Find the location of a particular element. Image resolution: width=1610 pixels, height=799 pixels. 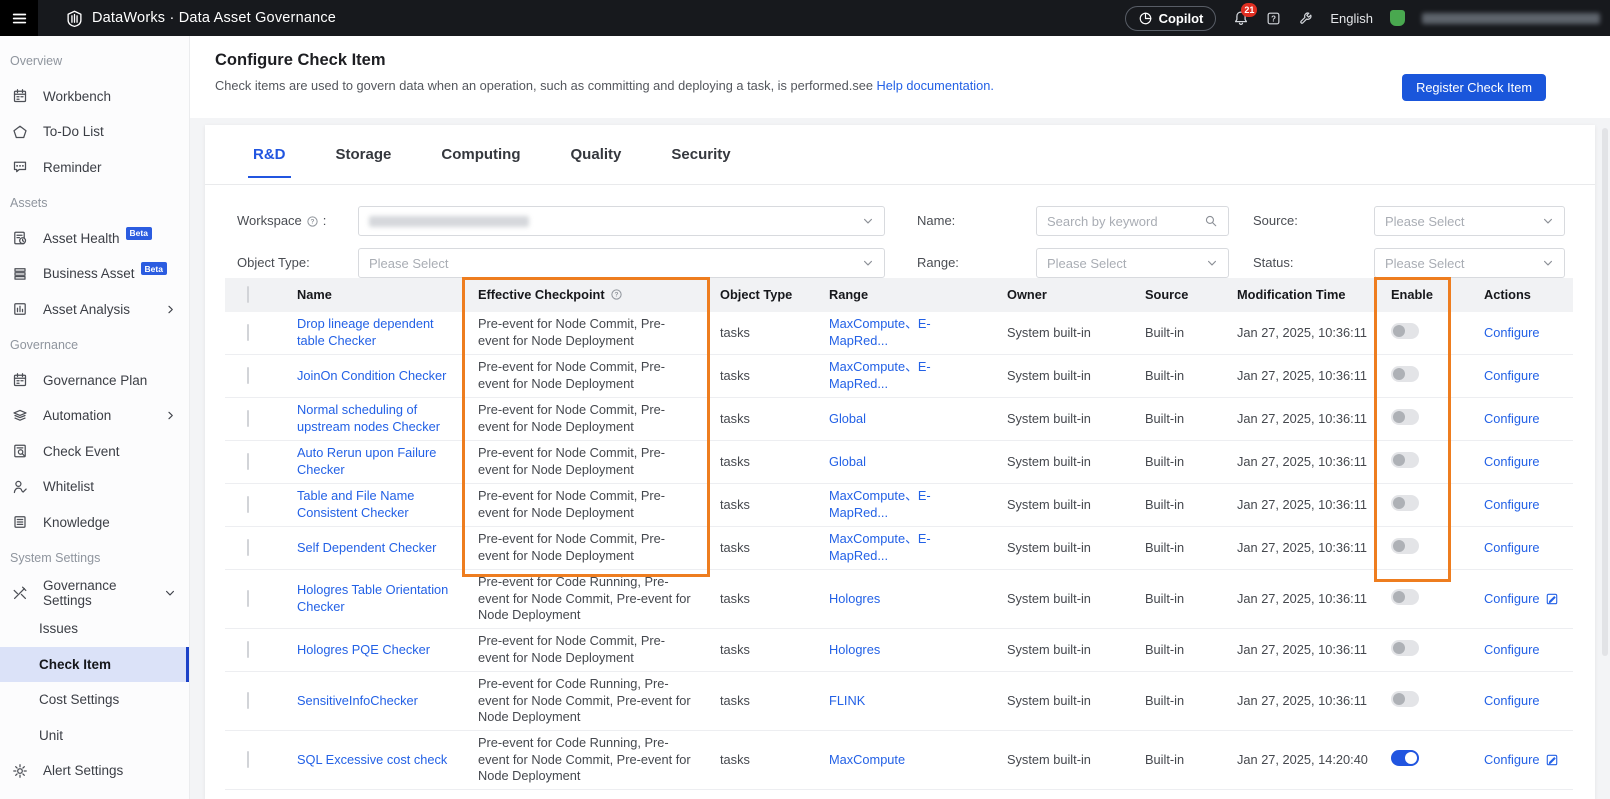

question-circle-icon: ? is located at coordinates (616, 294).